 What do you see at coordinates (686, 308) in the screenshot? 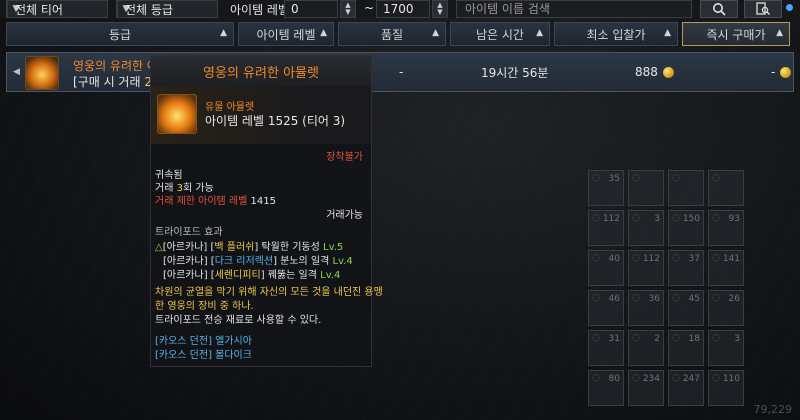
I see `inventory-slot: ◌ 45` at bounding box center [686, 308].